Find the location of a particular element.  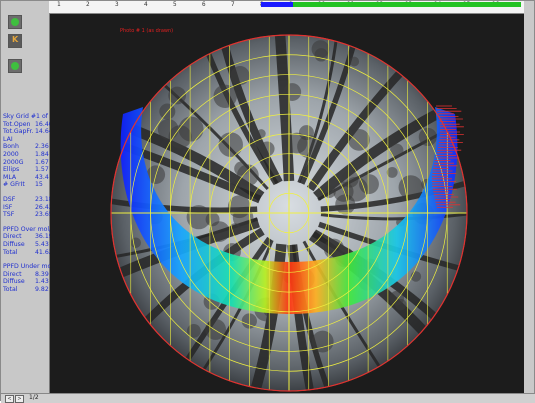

stat-label: Bonh is located at coordinates (11, 146).